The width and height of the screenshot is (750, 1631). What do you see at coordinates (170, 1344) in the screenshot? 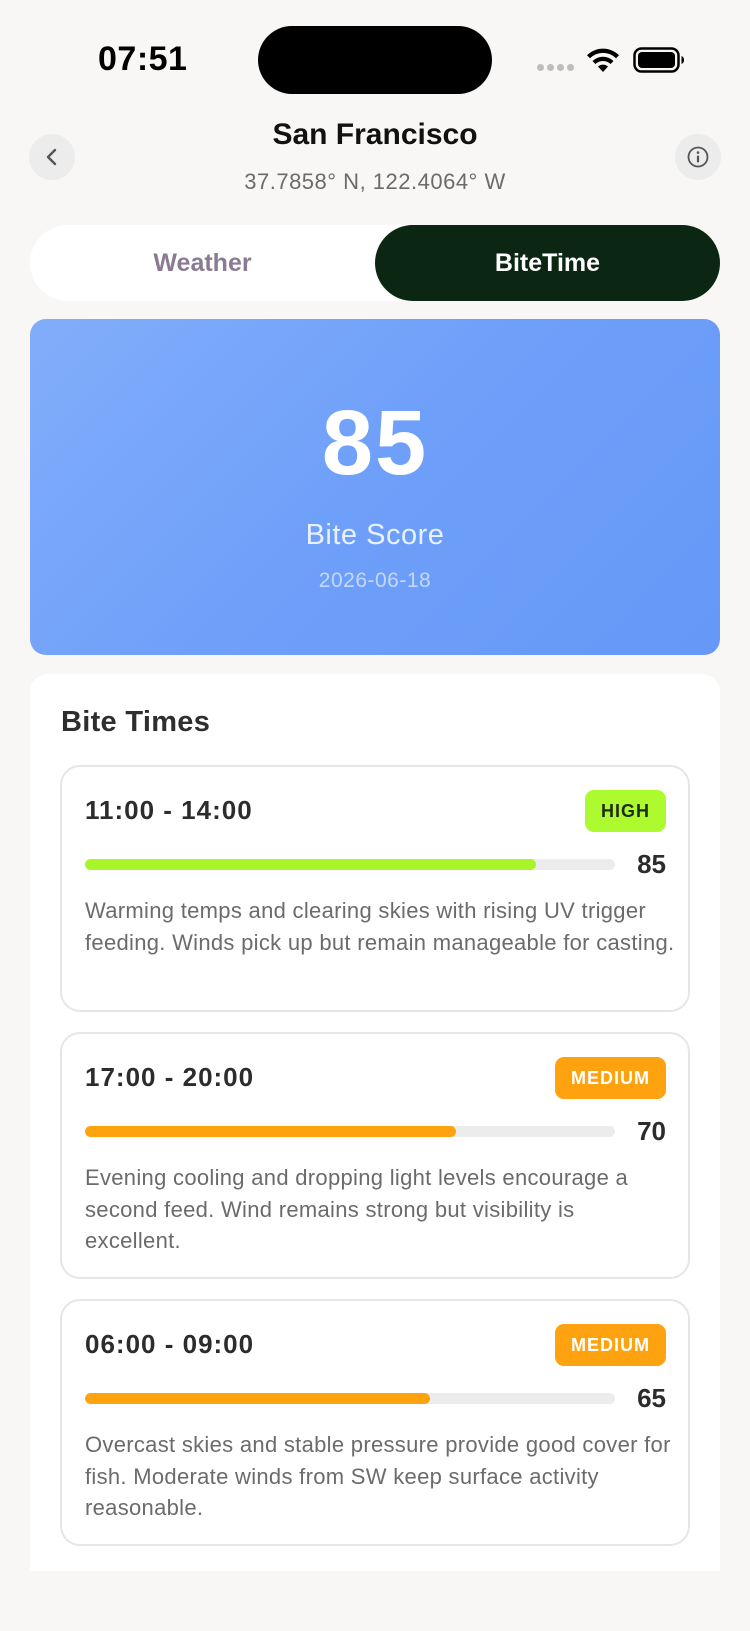
I see `bite-time-range: 06:00 - 09:00` at bounding box center [170, 1344].